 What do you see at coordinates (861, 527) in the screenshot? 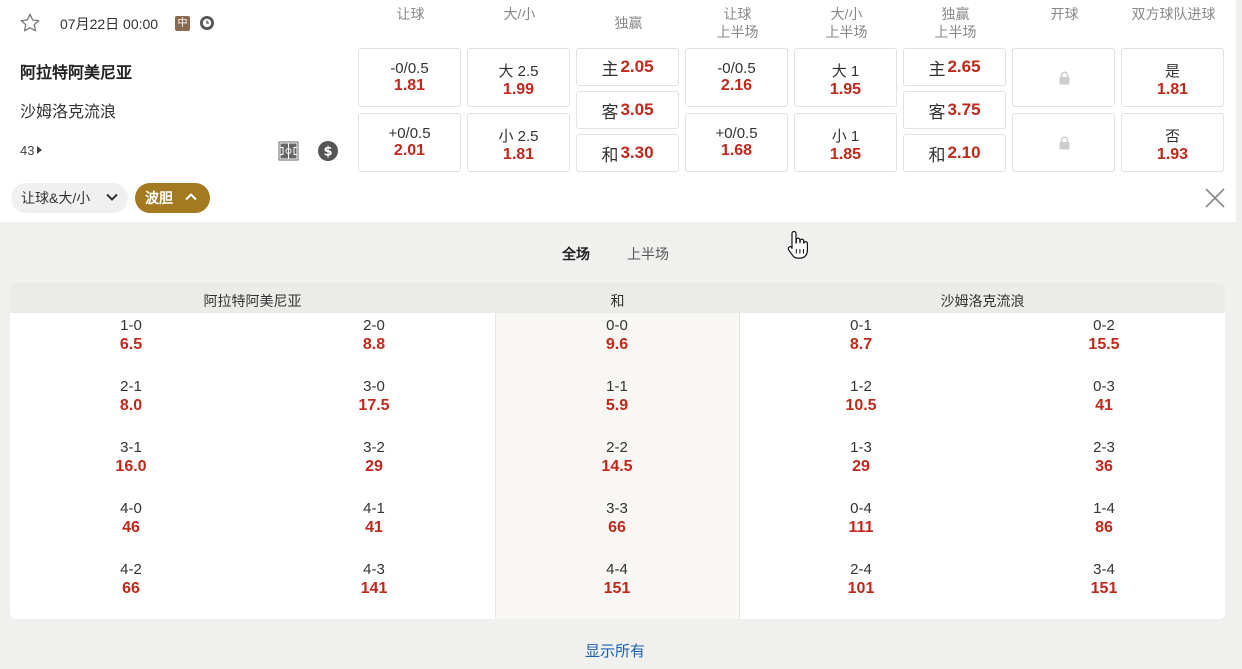
I see `score-odd: 111` at bounding box center [861, 527].